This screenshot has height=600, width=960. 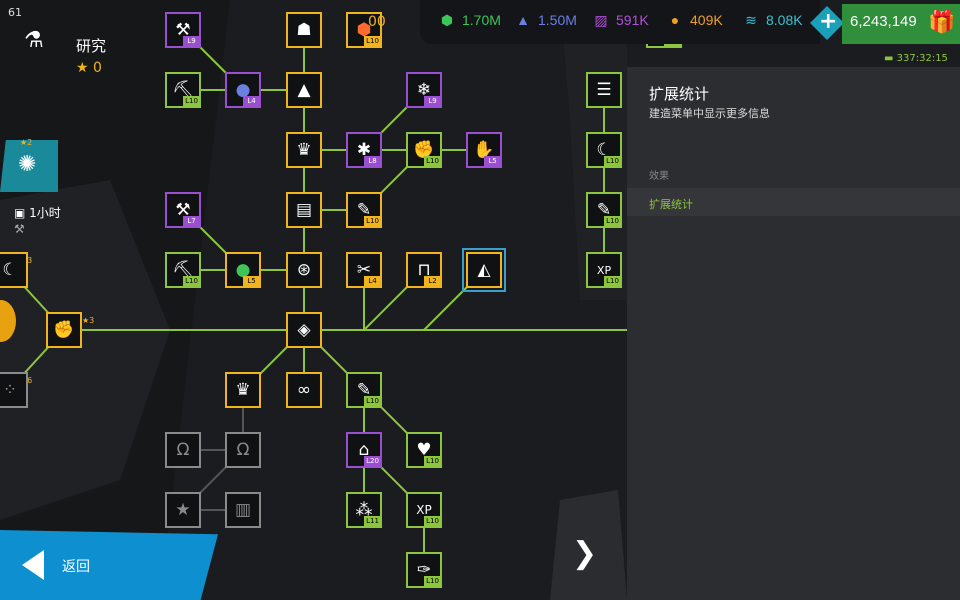 What do you see at coordinates (14, 270) in the screenshot?
I see `tree-node-edge-a: ☾` at bounding box center [14, 270].